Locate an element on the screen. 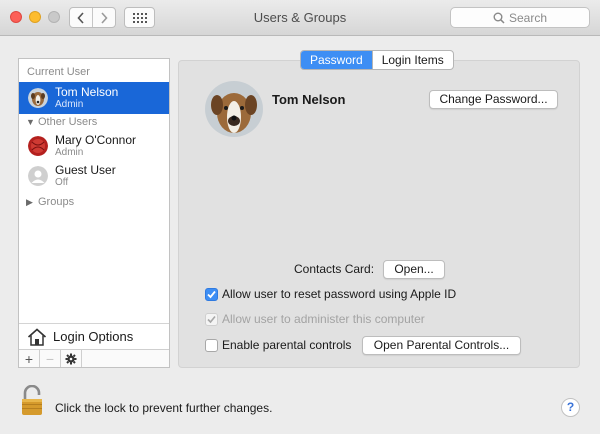  other-users-header: Other Users is located at coordinates (68, 122).